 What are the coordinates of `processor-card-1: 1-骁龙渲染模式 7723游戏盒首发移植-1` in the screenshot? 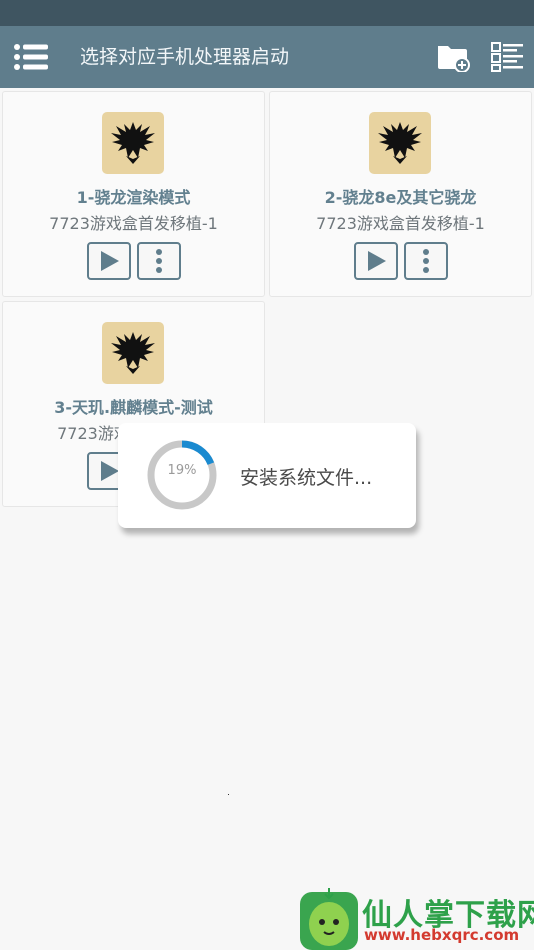 It's located at (133, 194).